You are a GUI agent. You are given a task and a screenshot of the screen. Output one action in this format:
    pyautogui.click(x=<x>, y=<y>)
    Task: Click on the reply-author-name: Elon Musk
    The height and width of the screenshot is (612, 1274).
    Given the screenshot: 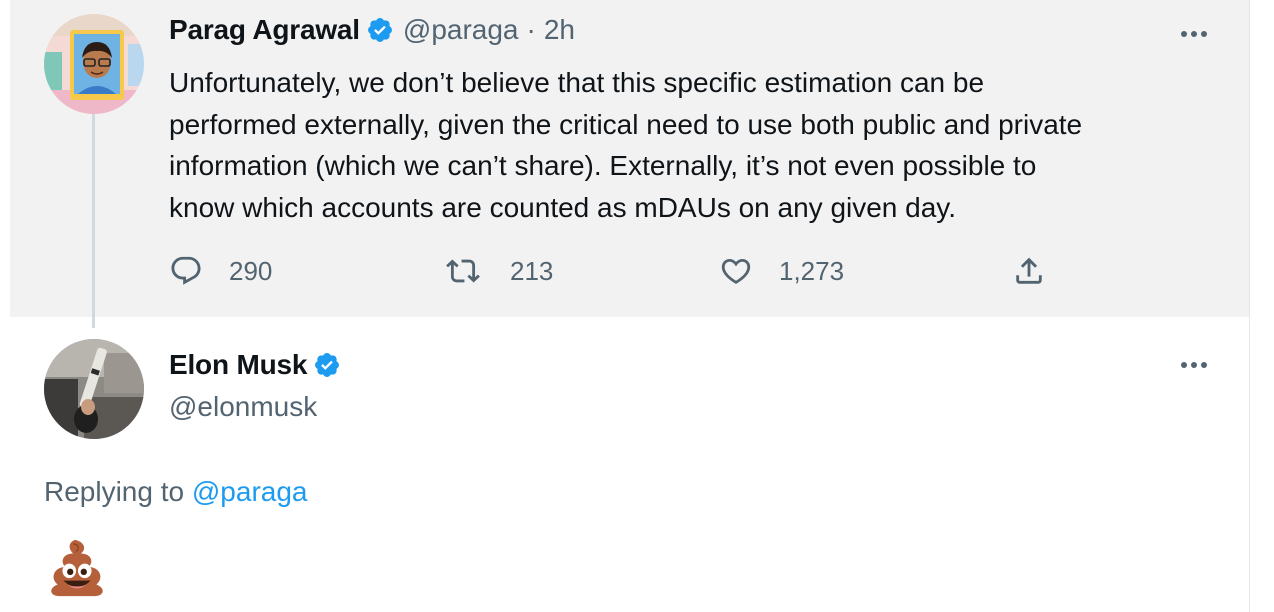 What is the action you would take?
    pyautogui.click(x=238, y=365)
    